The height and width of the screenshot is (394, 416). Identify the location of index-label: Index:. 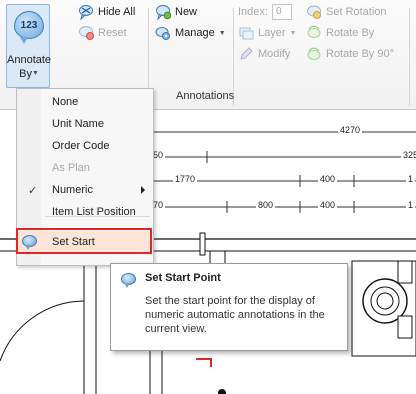
(253, 12).